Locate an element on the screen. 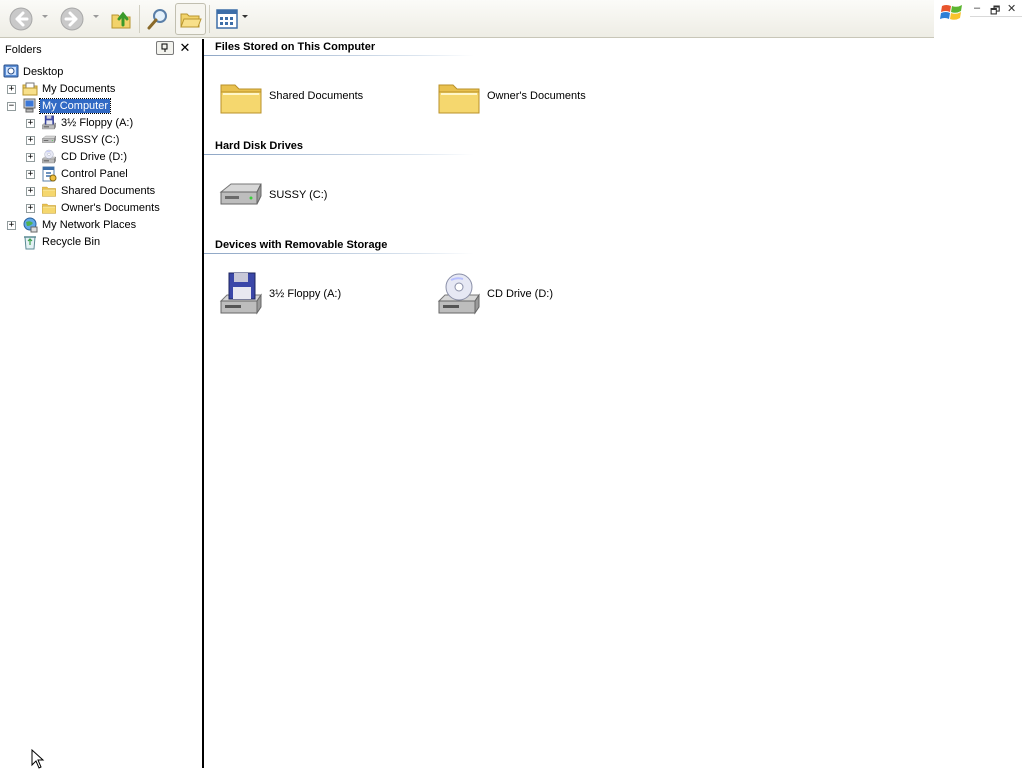 The height and width of the screenshot is (769, 1024). mouse-cursor-icon is located at coordinates (38, 759).